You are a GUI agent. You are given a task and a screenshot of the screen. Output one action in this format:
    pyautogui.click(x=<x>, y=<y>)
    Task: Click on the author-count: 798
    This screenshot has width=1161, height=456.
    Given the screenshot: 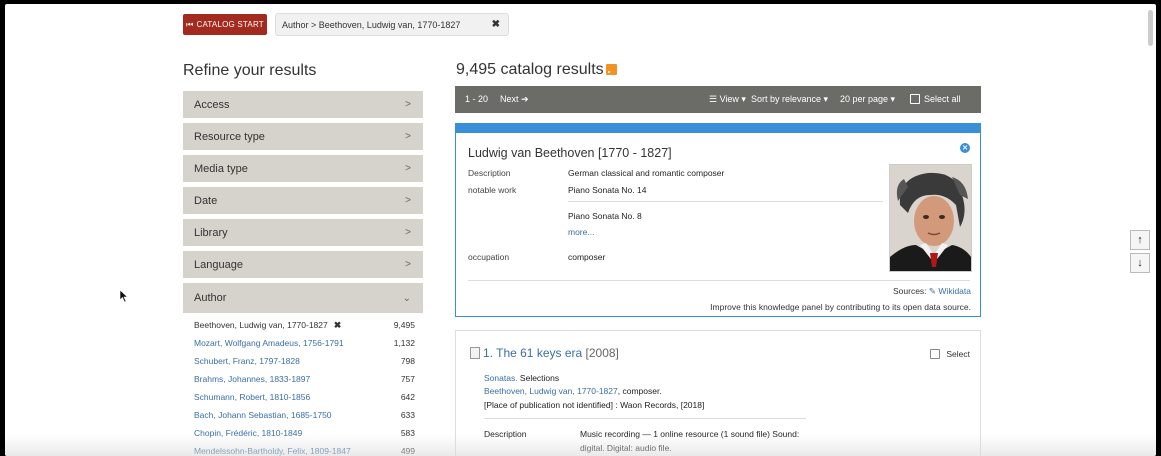 What is the action you would take?
    pyautogui.click(x=407, y=361)
    